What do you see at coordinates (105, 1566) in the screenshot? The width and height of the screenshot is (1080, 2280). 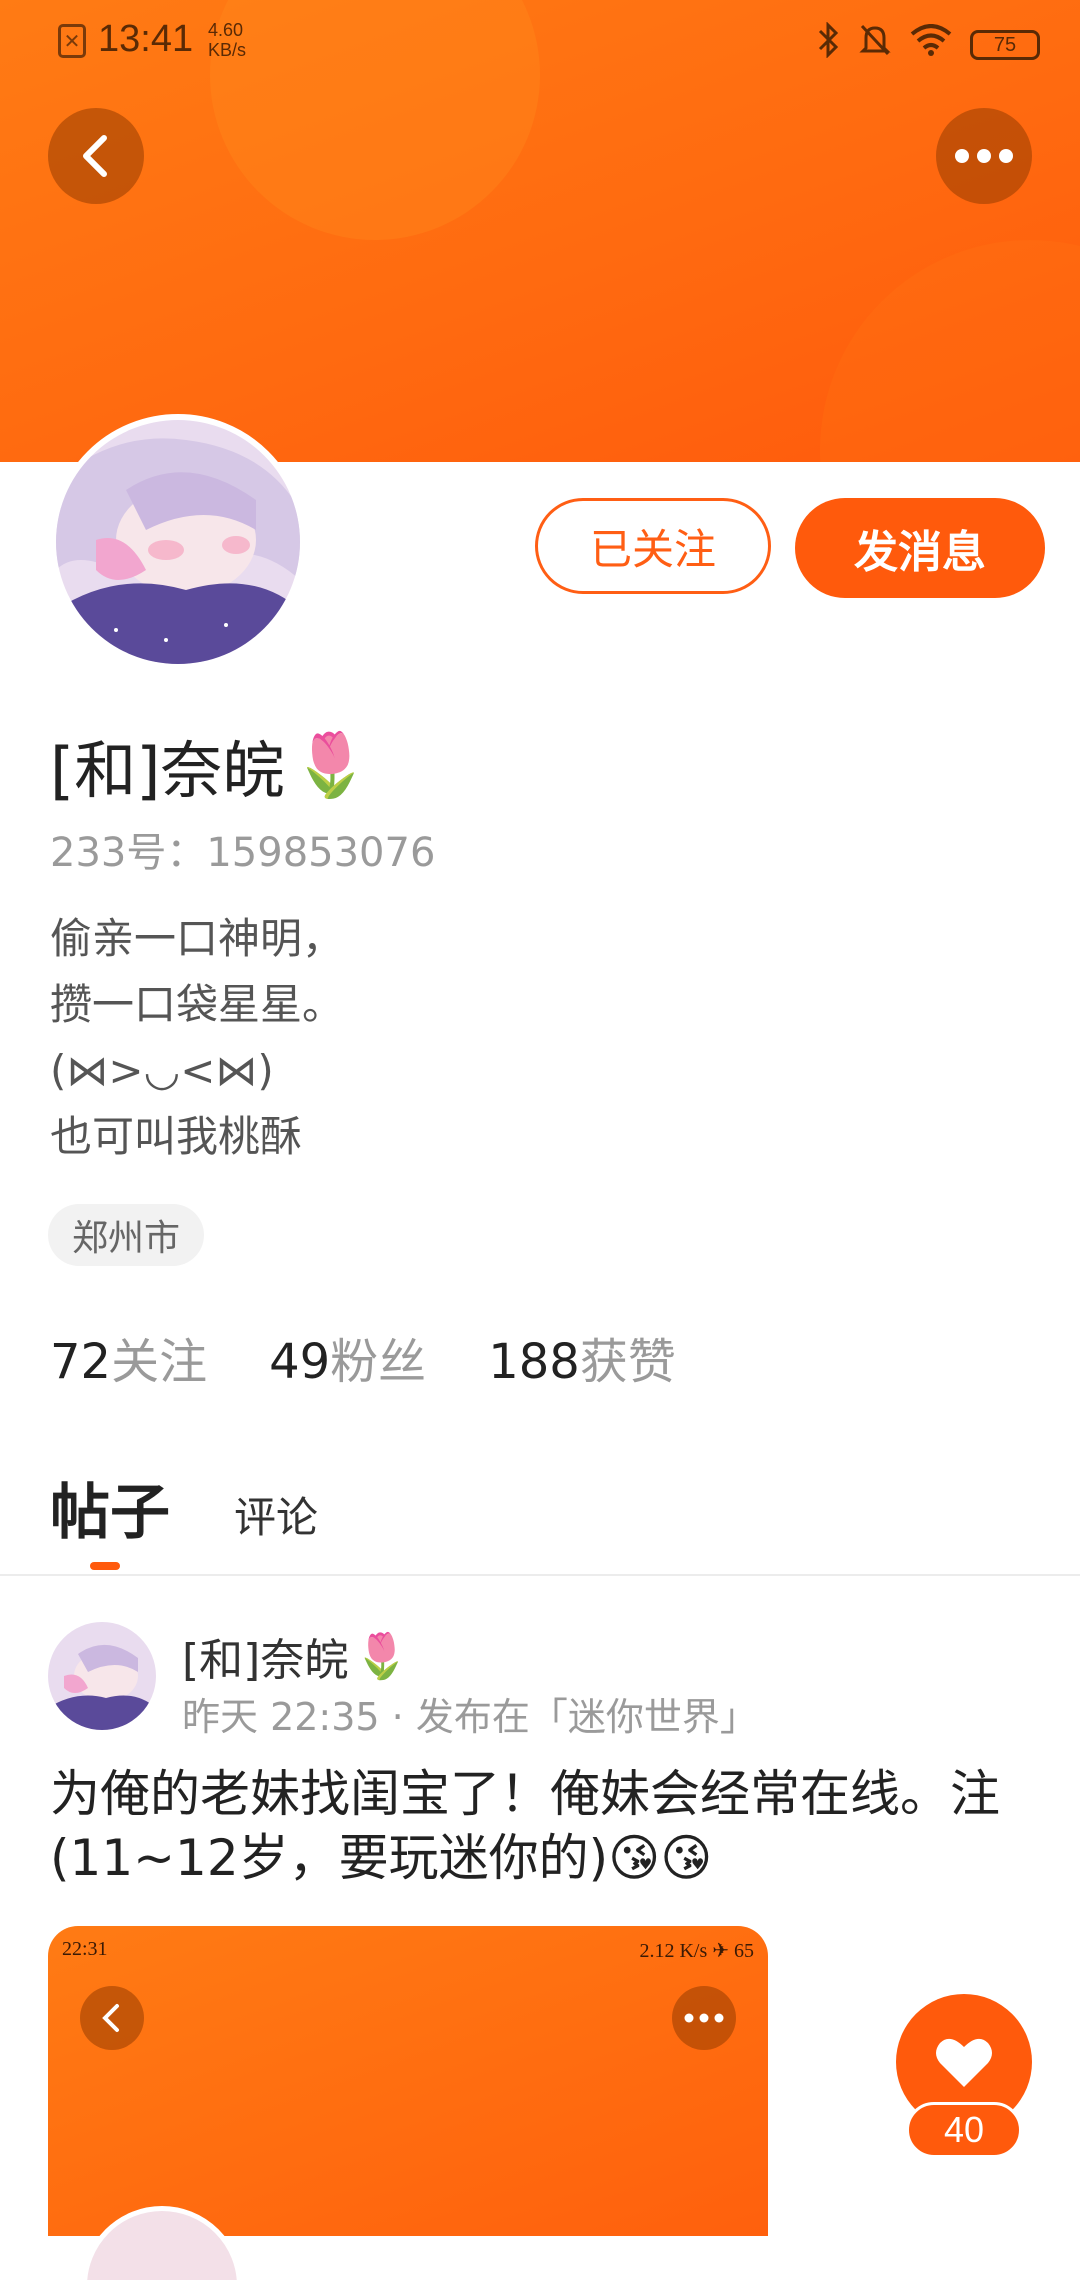 I see `active-tab-indicator` at bounding box center [105, 1566].